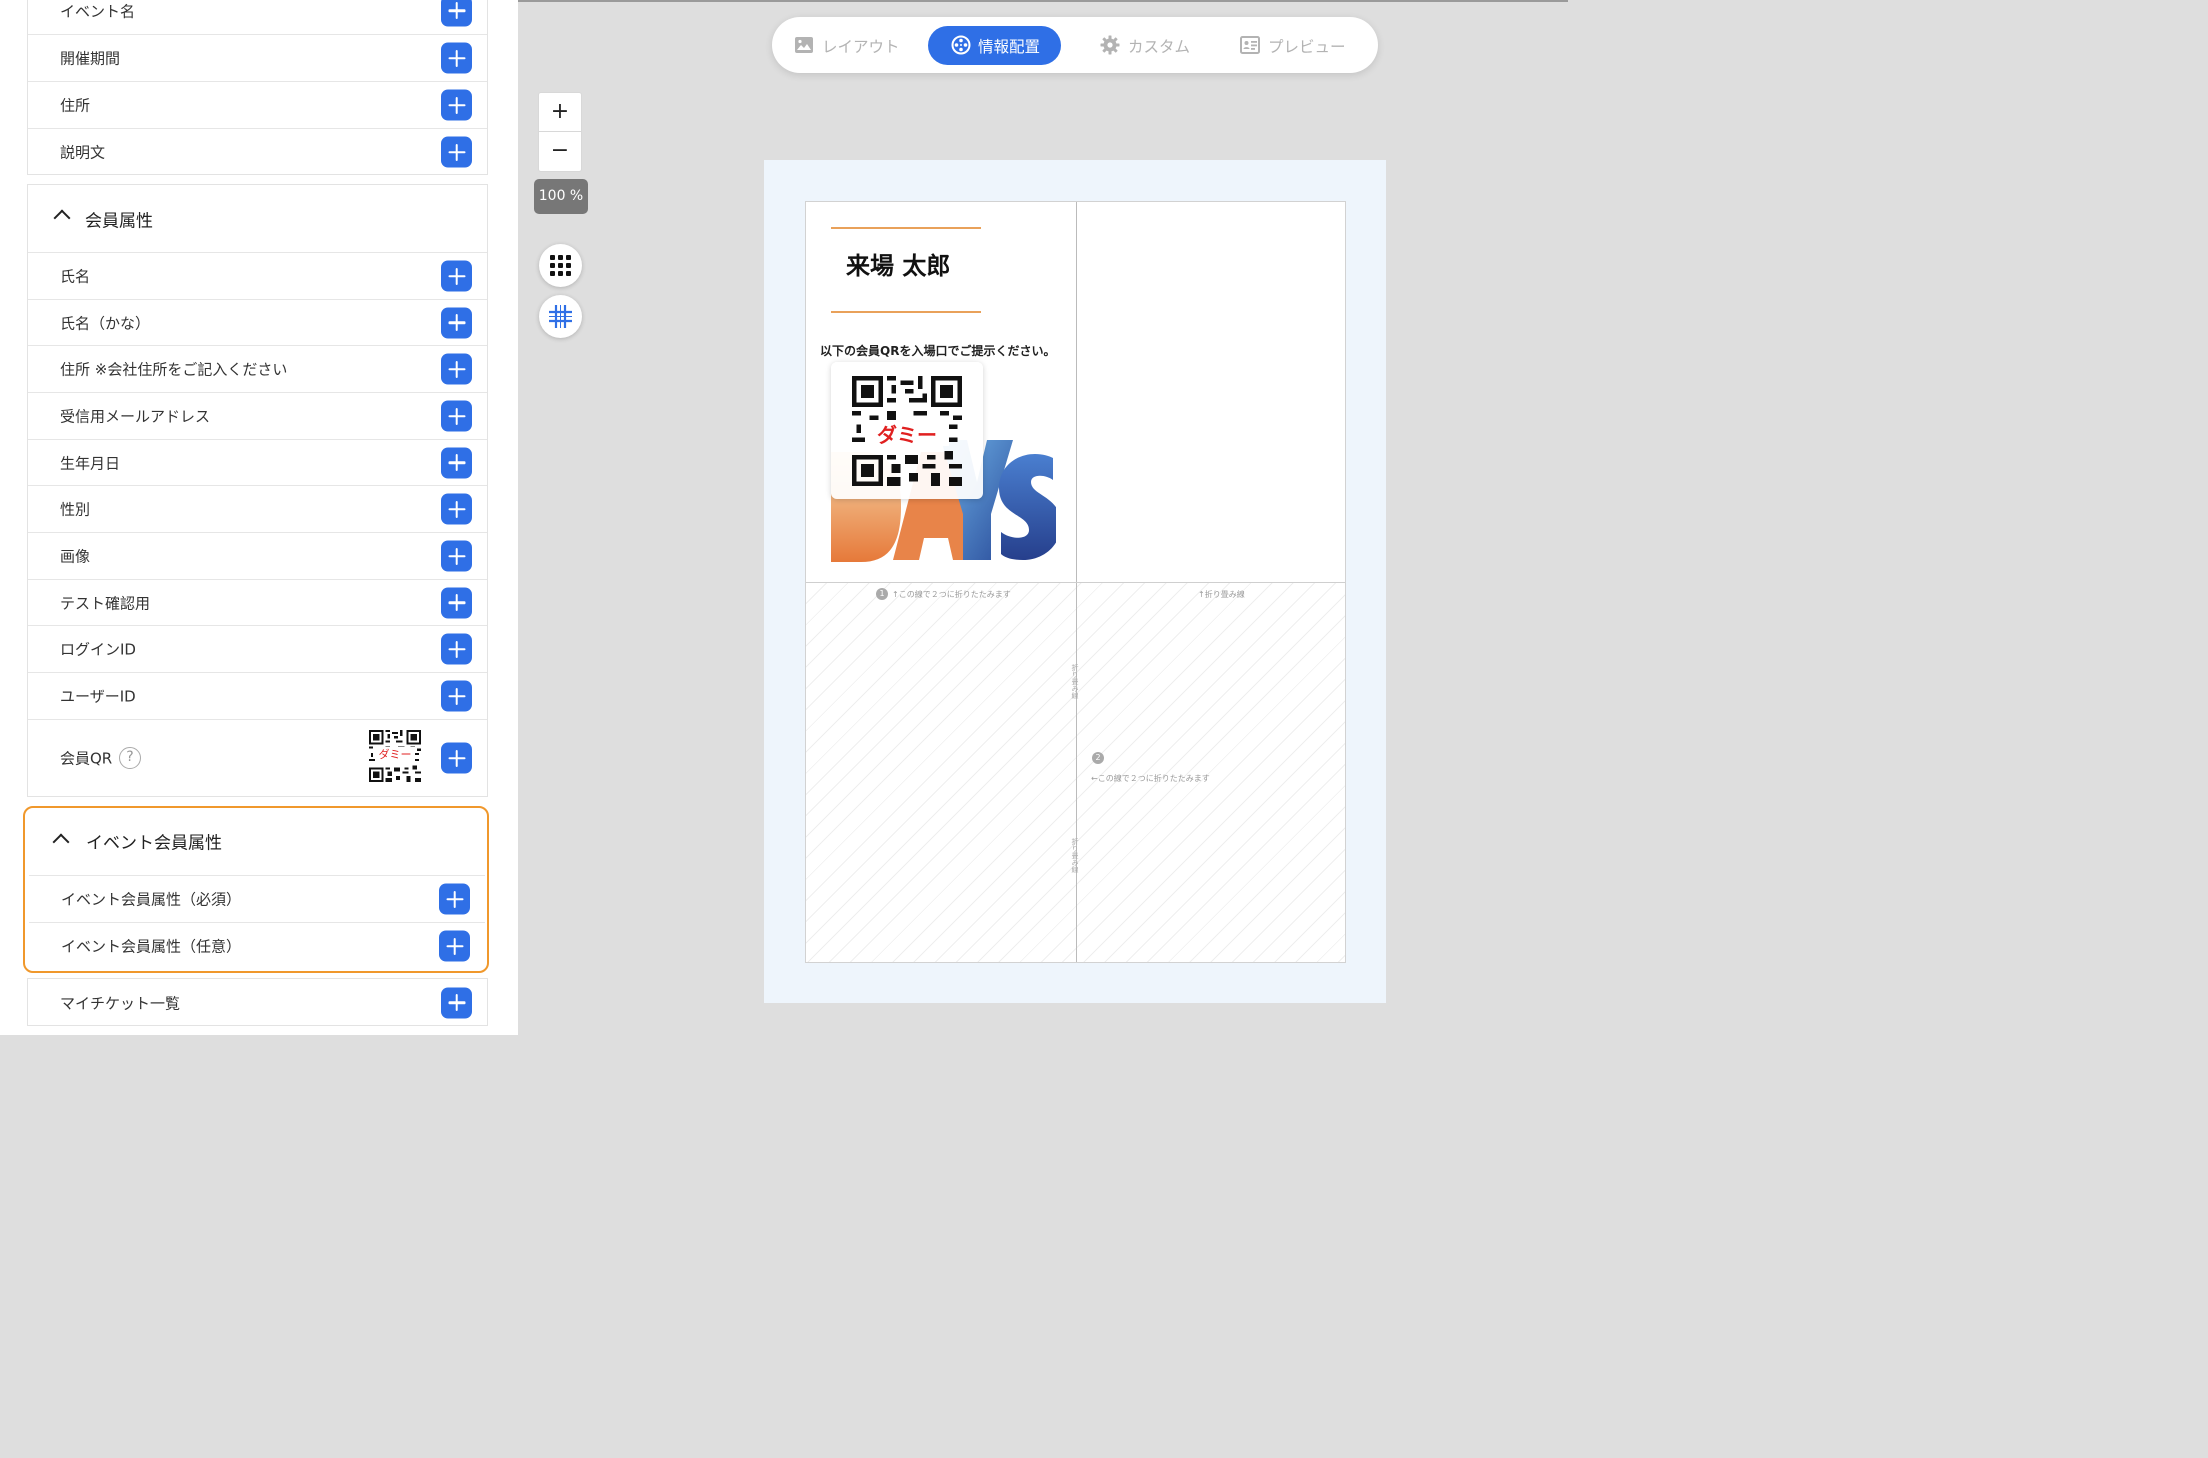 Image resolution: width=2208 pixels, height=1458 pixels. Describe the element at coordinates (120, 1003) in the screenshot. I see `item-label: マイチケット一覧` at that location.